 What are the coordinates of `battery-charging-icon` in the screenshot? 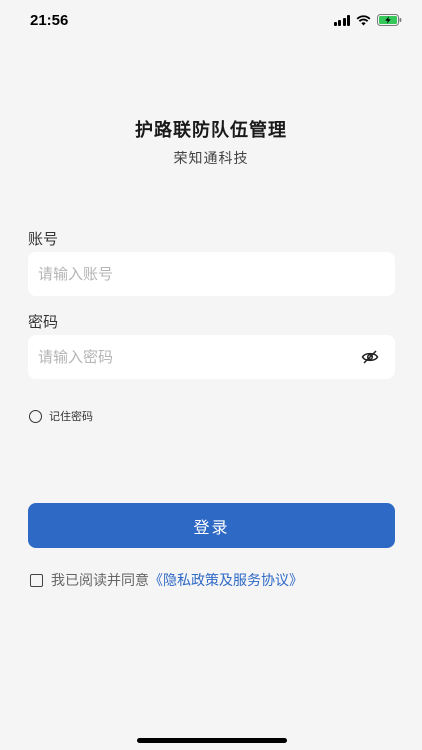 It's located at (389, 20).